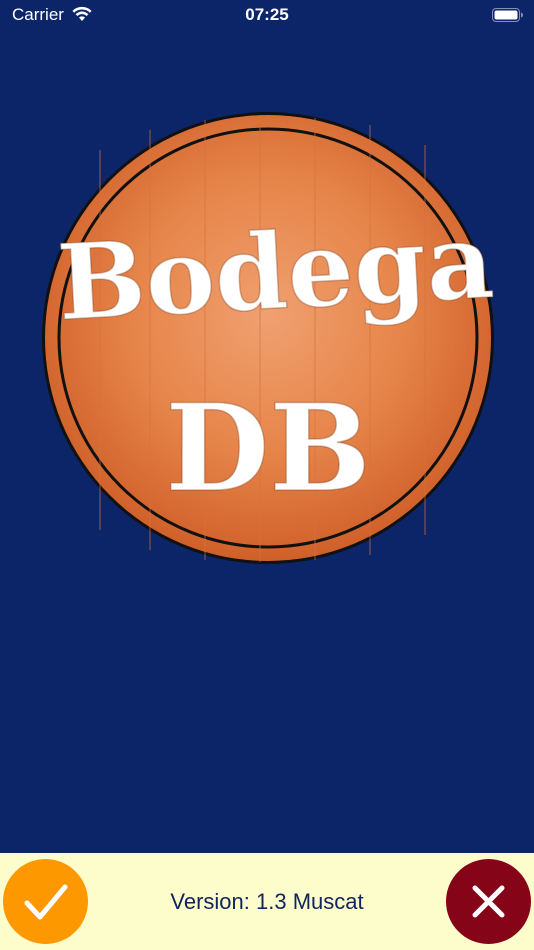  I want to click on status-bar: Carrier 07:25, so click(267, 16).